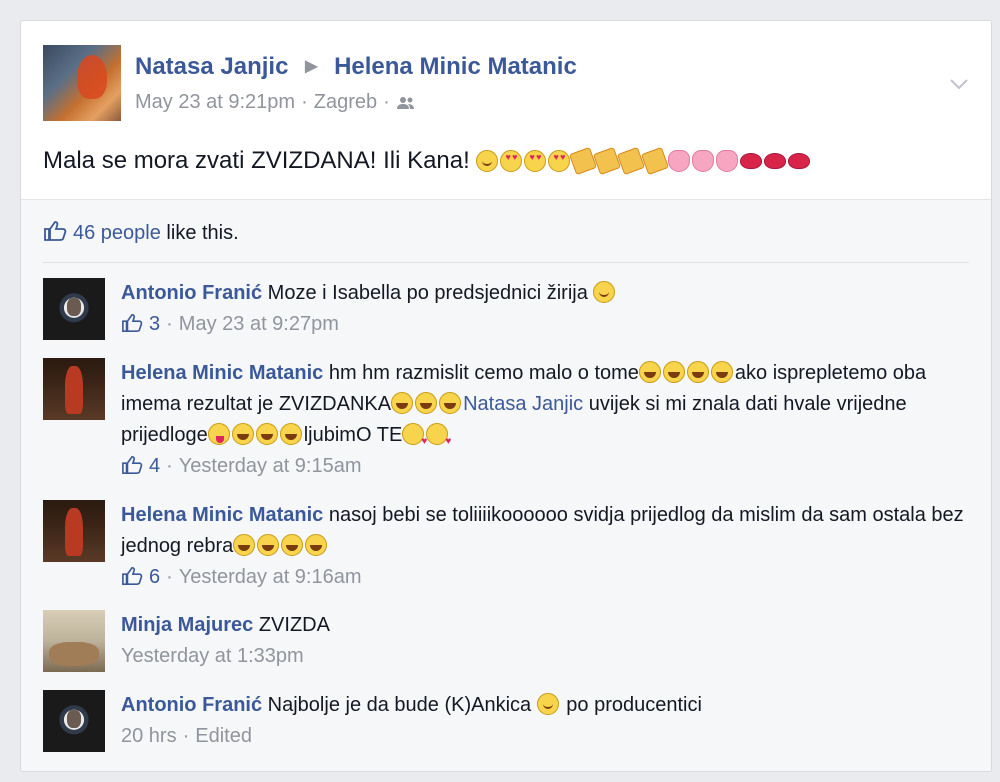 This screenshot has width=1000, height=782. I want to click on comment-meta: Yesterday at 1:33pm, so click(545, 656).